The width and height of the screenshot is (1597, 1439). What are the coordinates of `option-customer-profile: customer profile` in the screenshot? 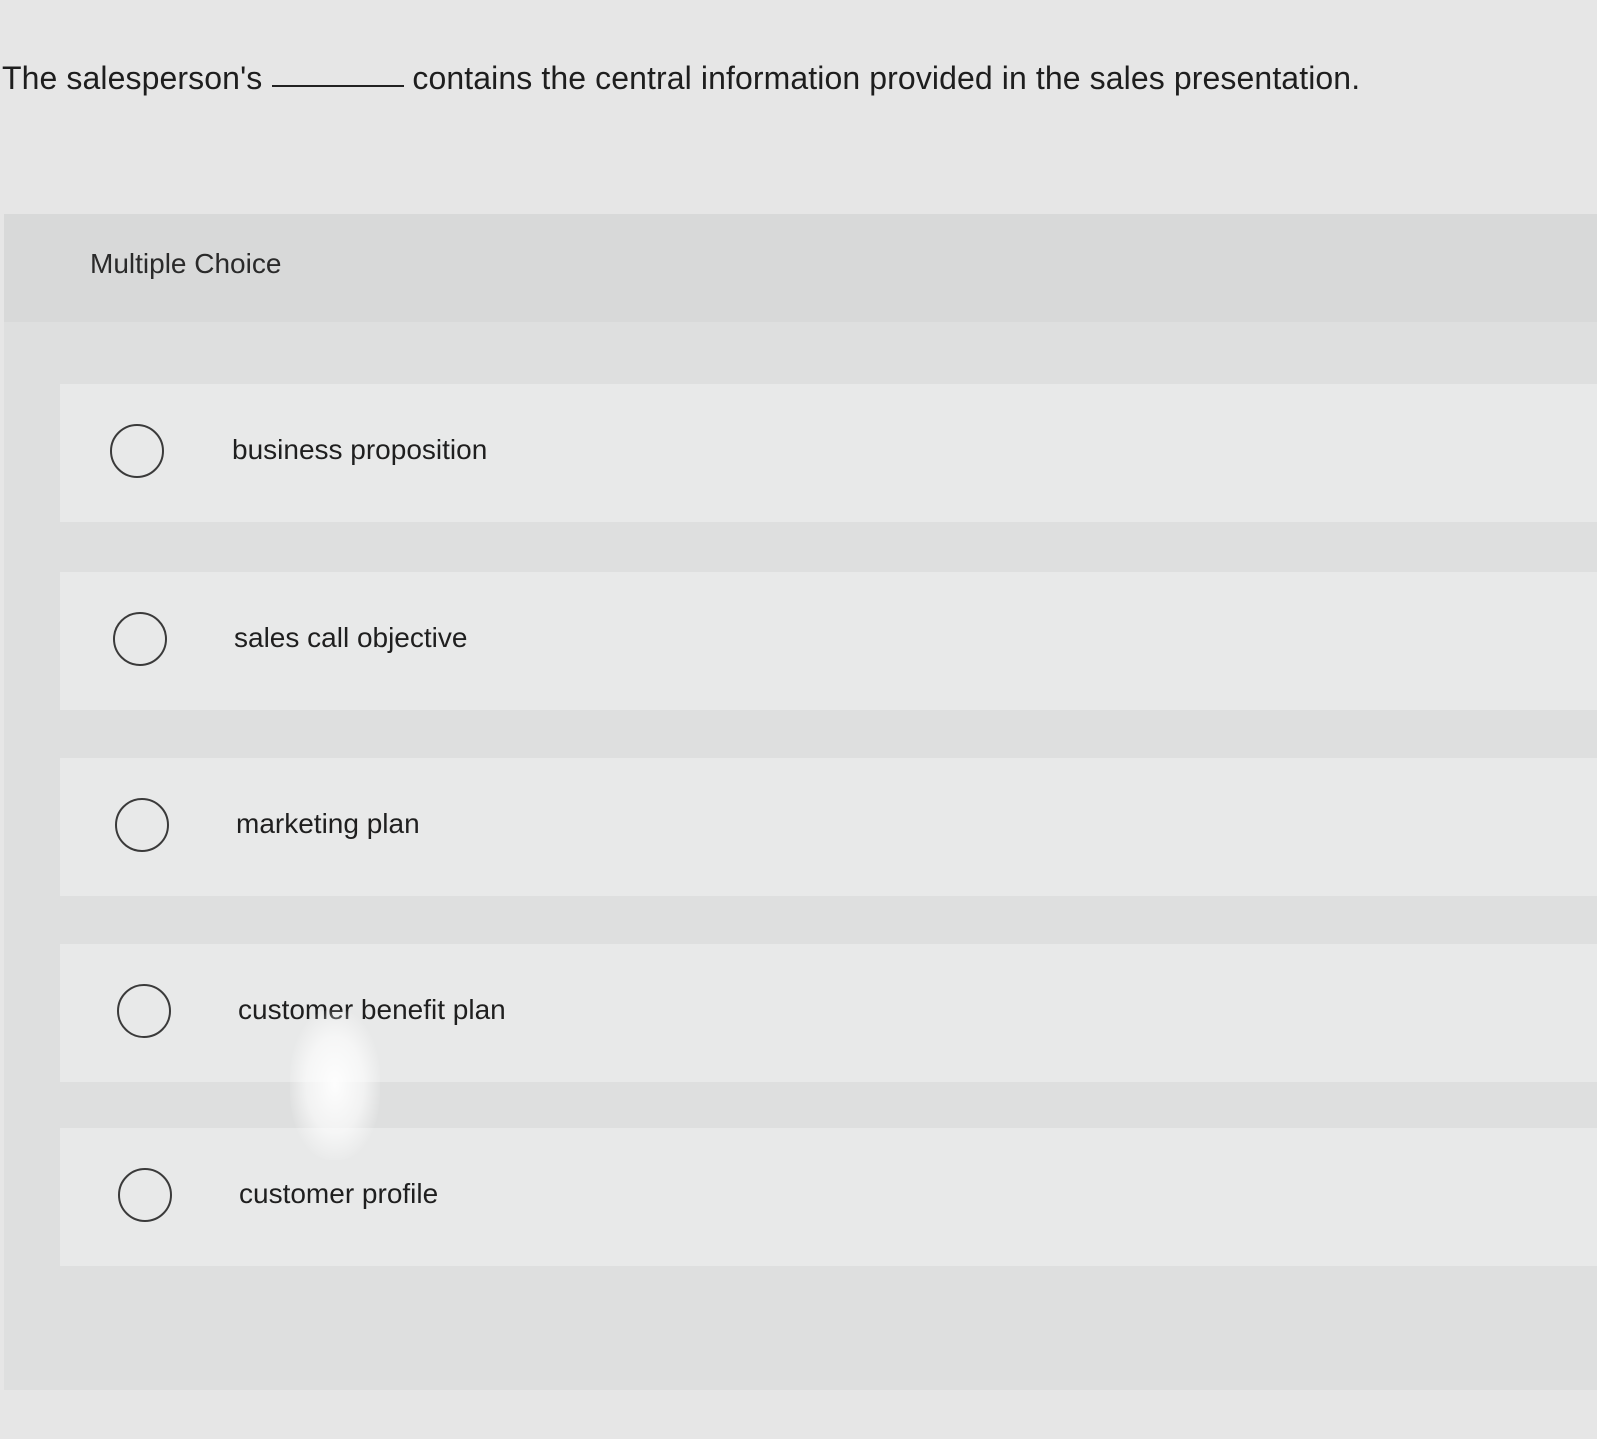 It's located at (828, 1197).